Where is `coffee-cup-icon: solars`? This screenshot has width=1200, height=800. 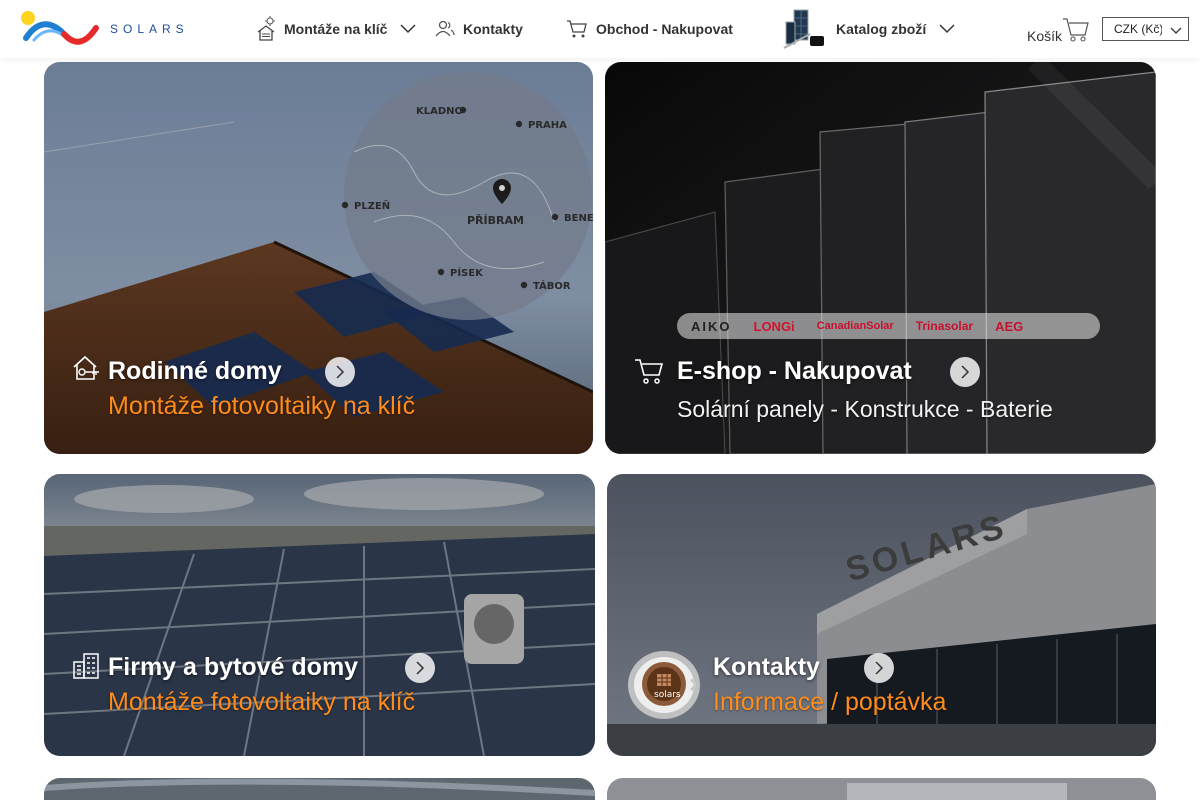 coffee-cup-icon: solars is located at coordinates (664, 685).